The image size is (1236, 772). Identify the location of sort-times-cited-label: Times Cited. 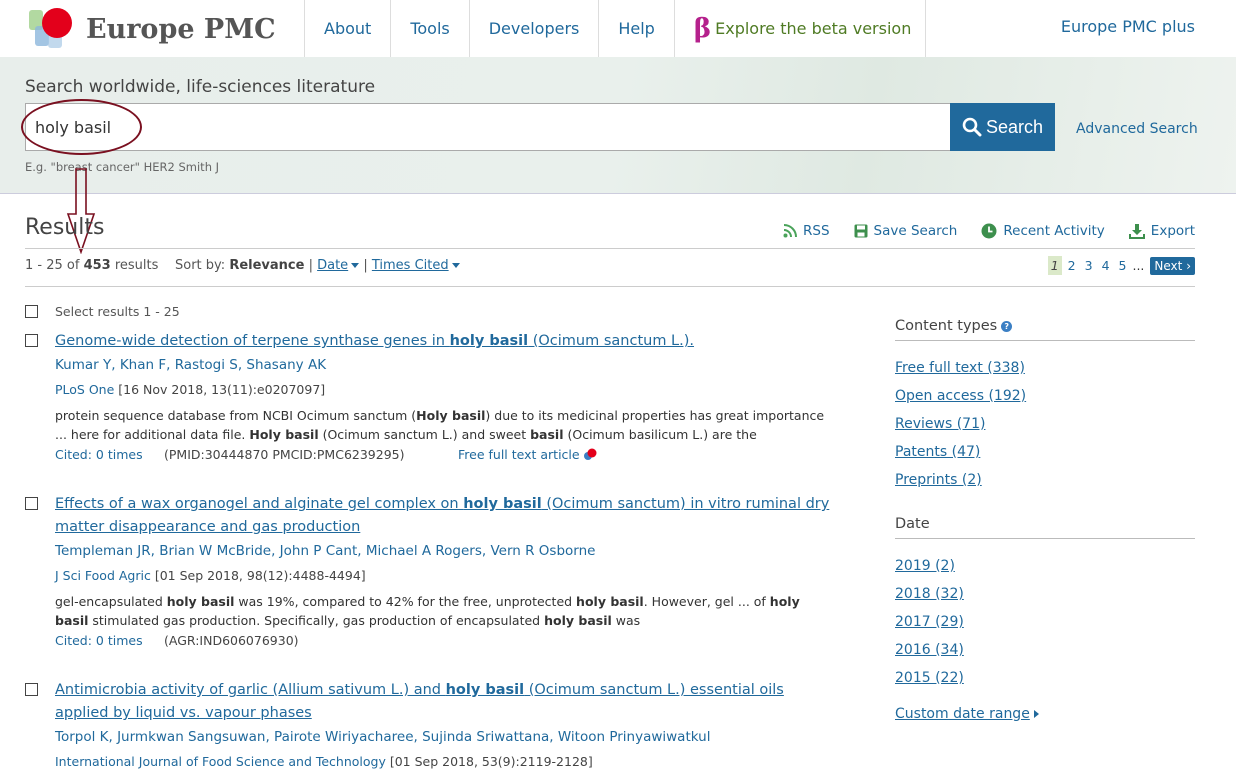
(410, 265).